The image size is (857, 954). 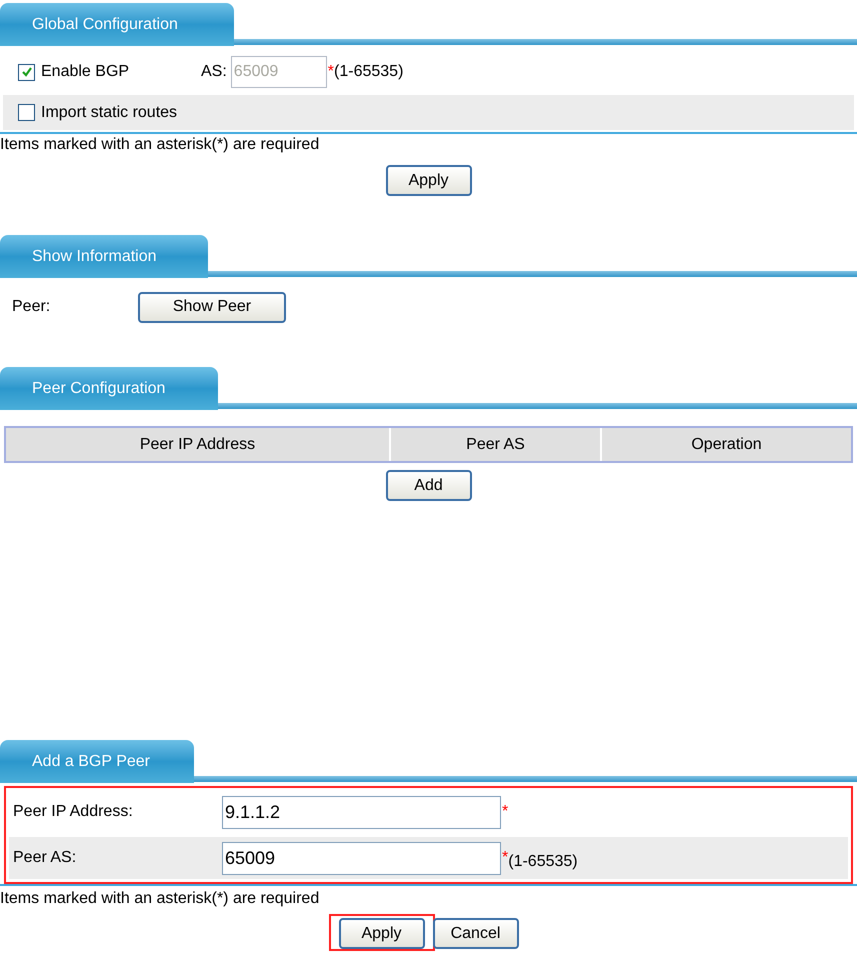 What do you see at coordinates (109, 112) in the screenshot?
I see `checkbox-label: Import static routes` at bounding box center [109, 112].